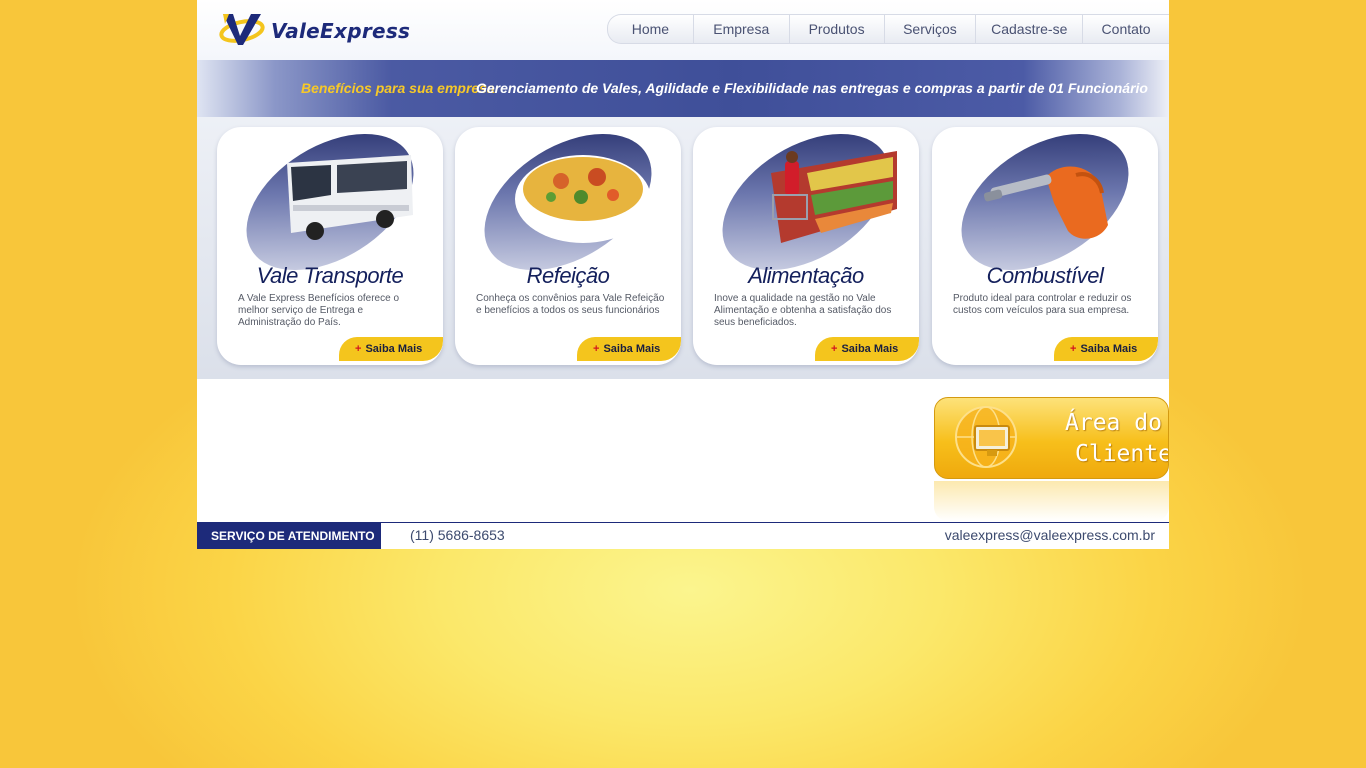  Describe the element at coordinates (1113, 423) in the screenshot. I see `client-area-label-line1: Área do` at that location.